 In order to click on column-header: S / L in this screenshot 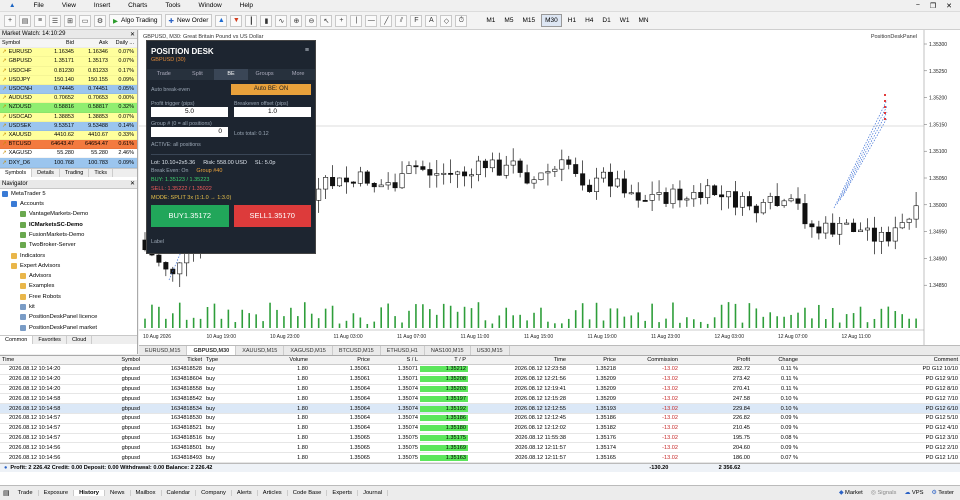, I will do `click(396, 360)`.